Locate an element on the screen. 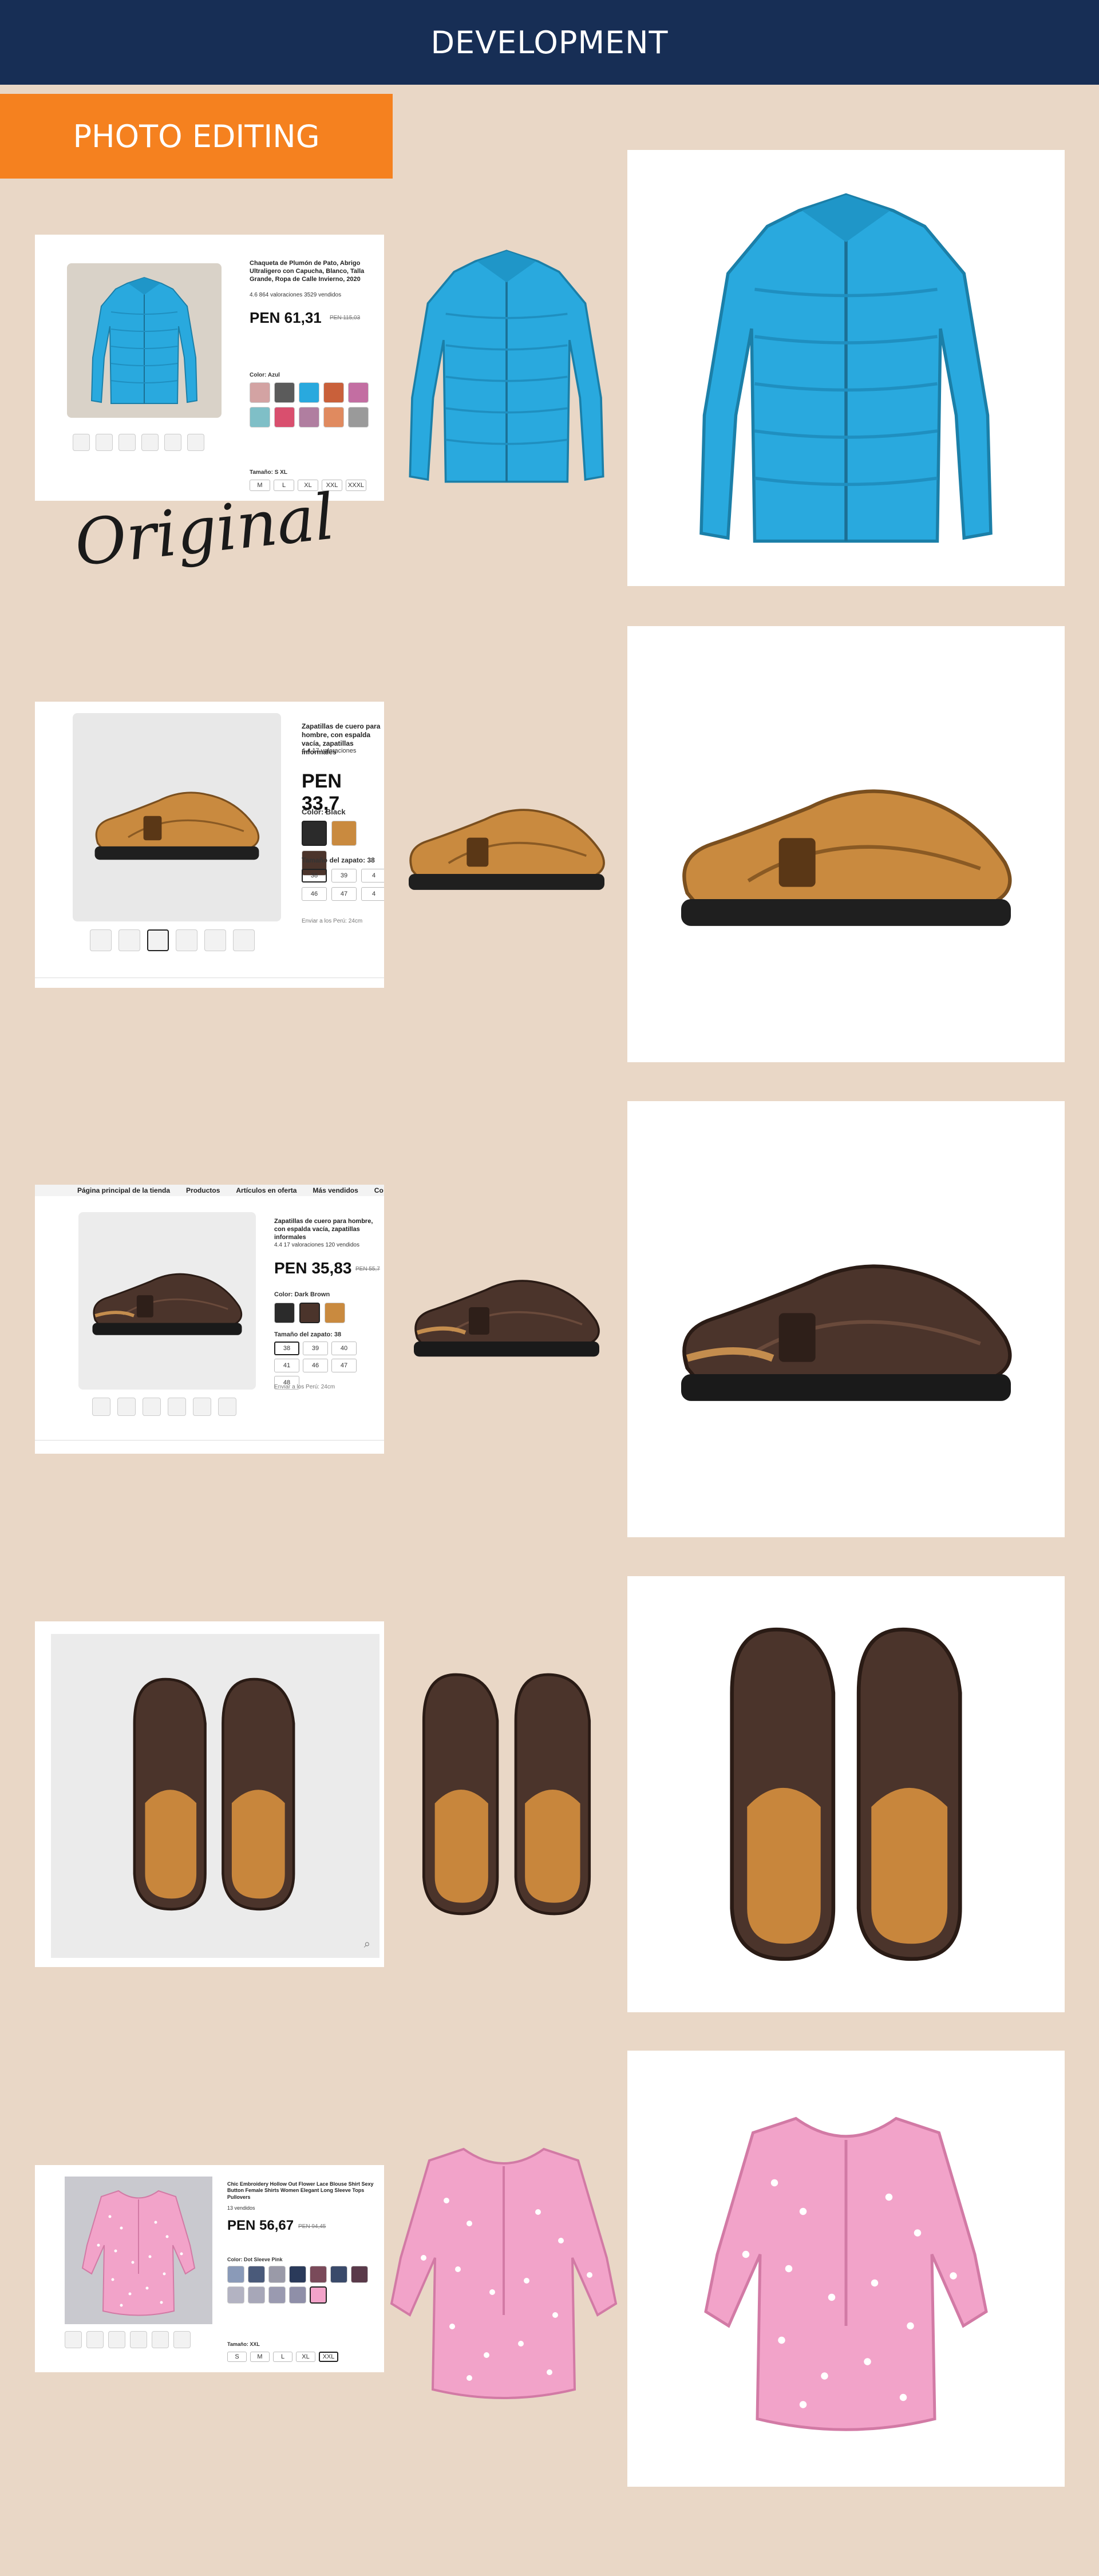 The image size is (1099, 2576). shipping-info: Enviar a los Perú: 24cm is located at coordinates (332, 921).